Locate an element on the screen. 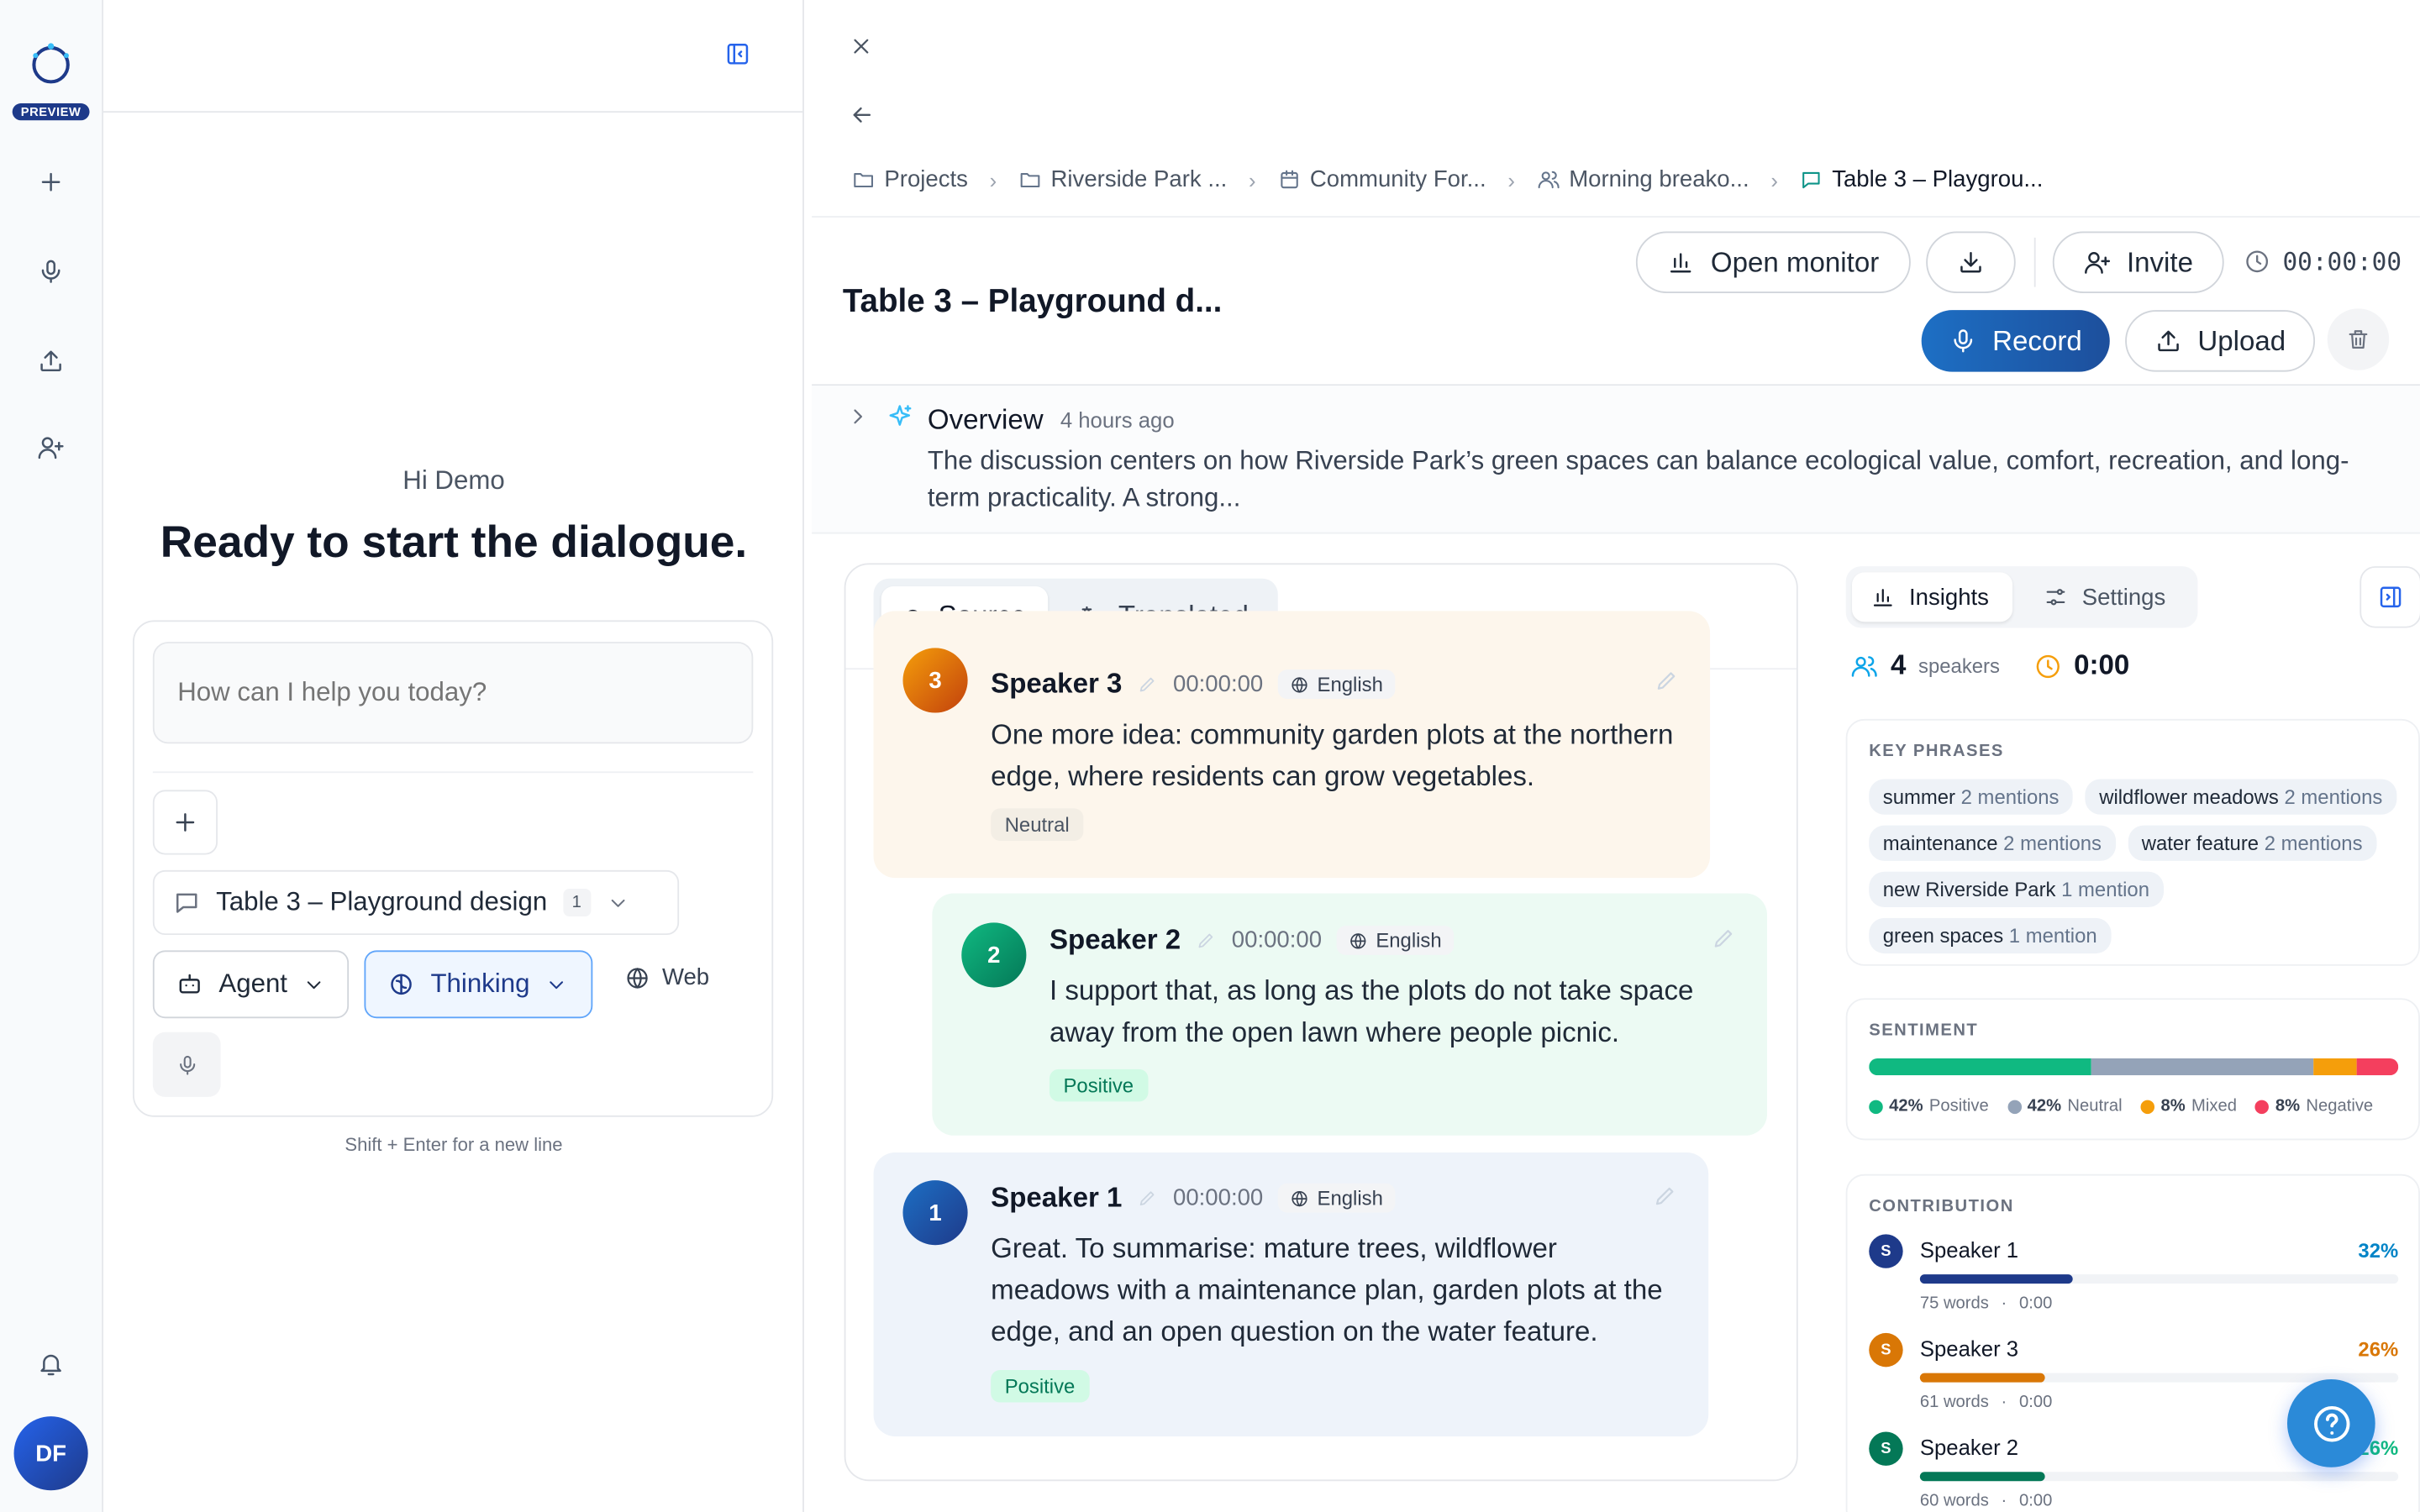 The width and height of the screenshot is (2420, 1512). attach-button is located at coordinates (185, 822).